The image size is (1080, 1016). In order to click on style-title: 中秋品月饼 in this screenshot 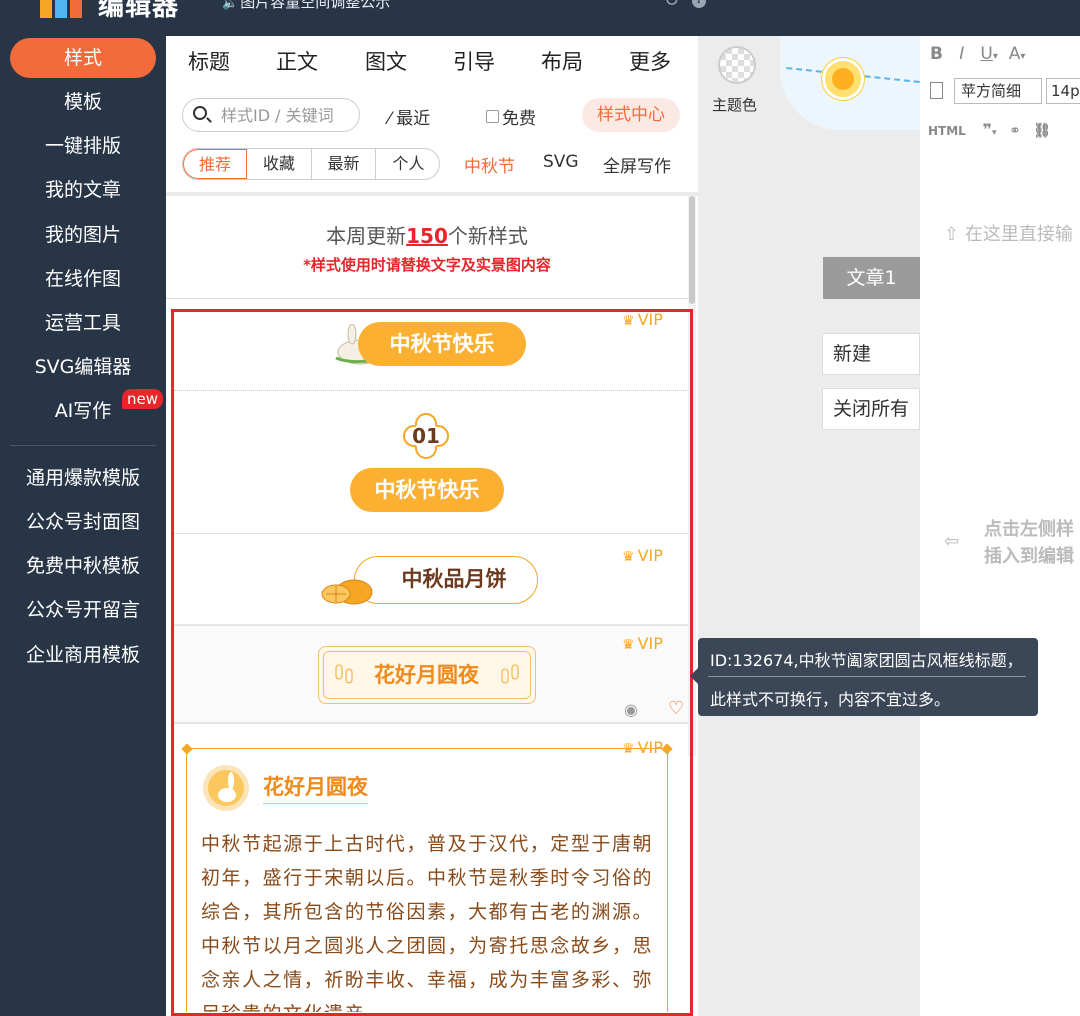, I will do `click(446, 580)`.